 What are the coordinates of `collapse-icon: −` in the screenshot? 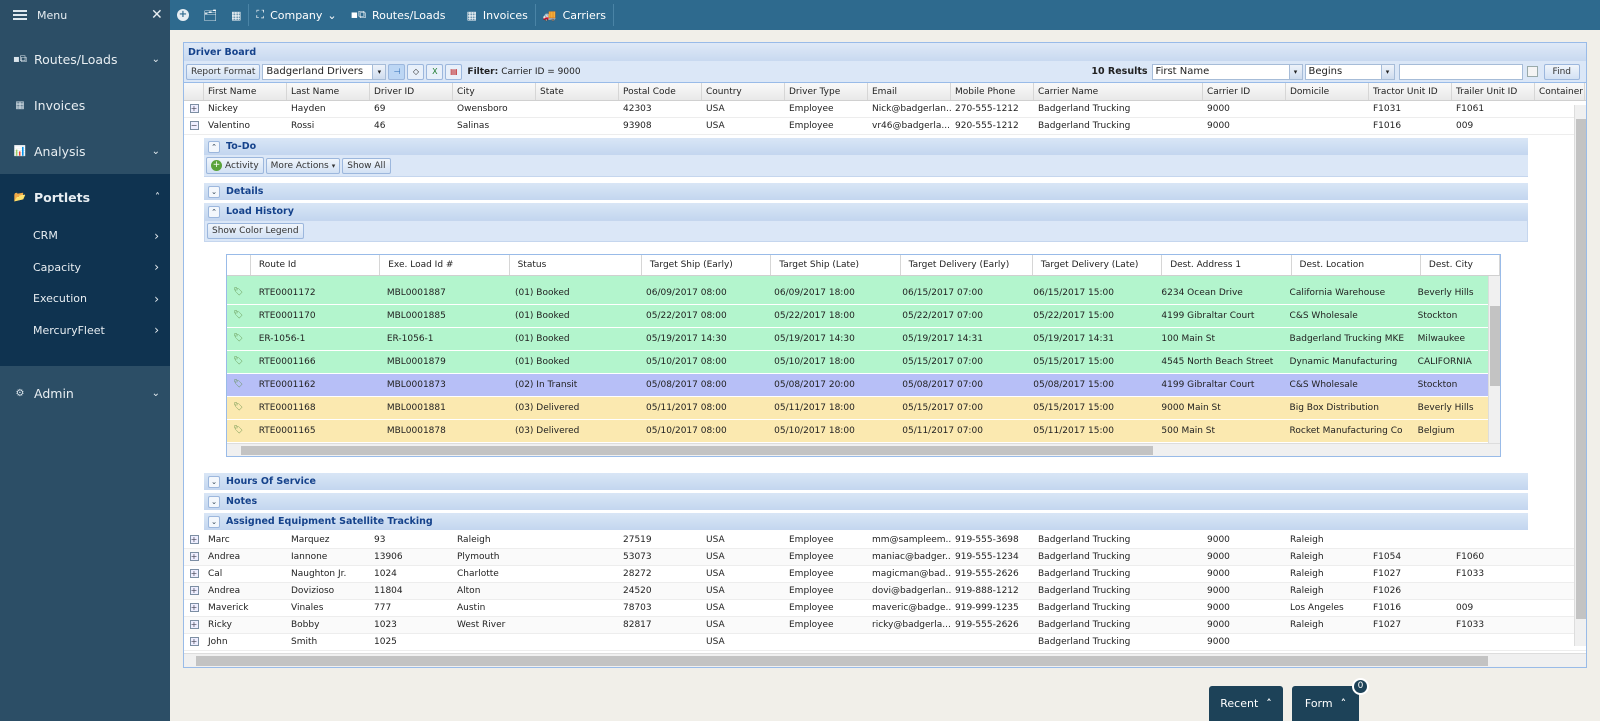 It's located at (194, 125).